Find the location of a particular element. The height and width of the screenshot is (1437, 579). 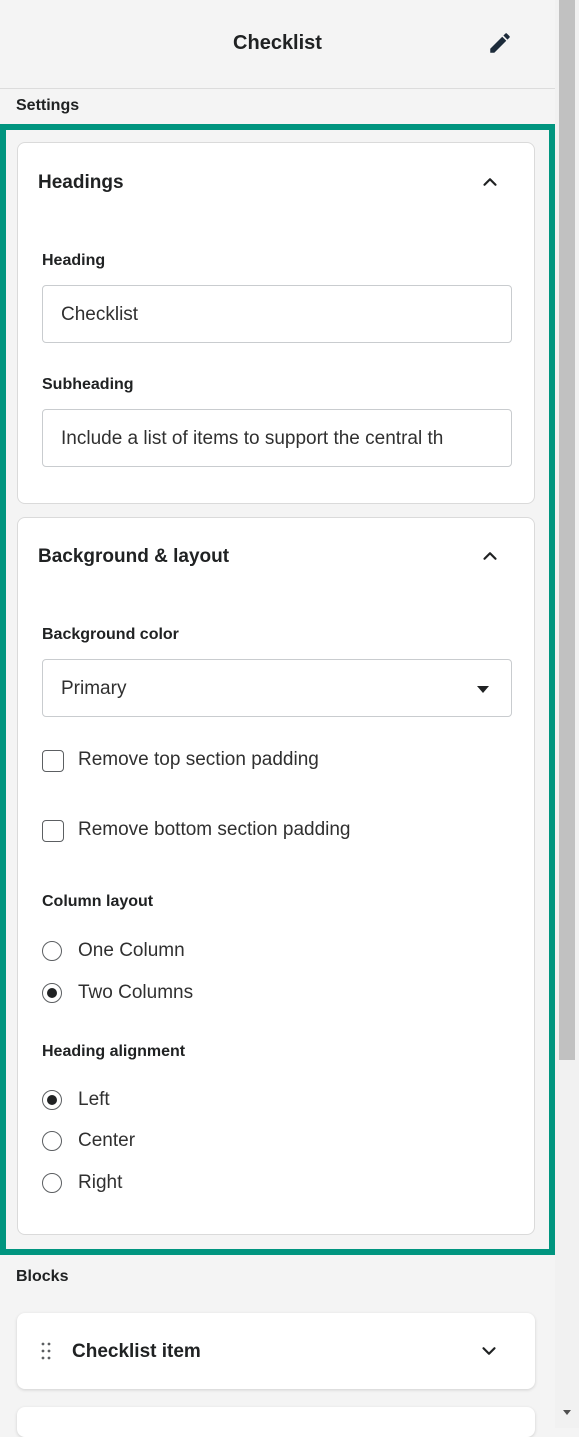

scrollbar-thumb is located at coordinates (567, 530).